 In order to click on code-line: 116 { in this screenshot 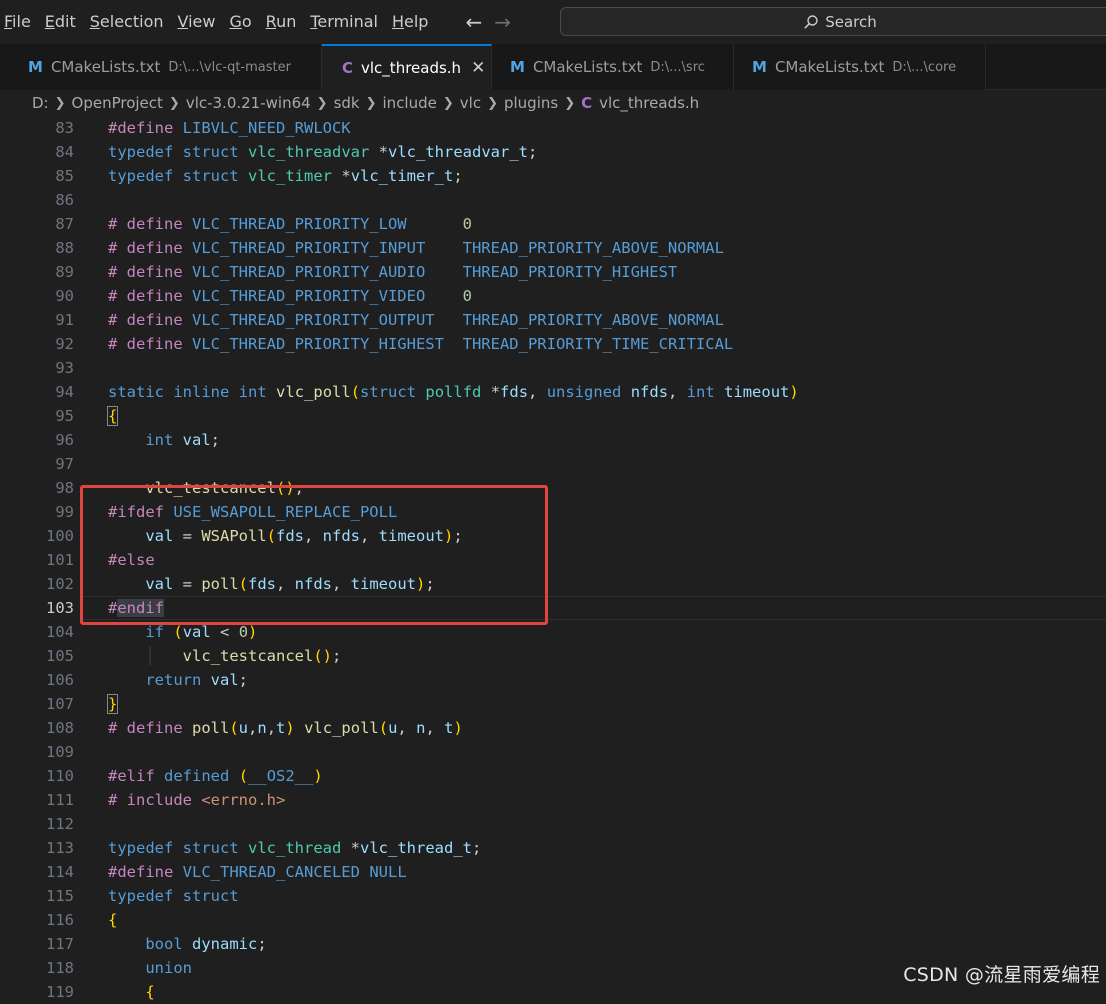, I will do `click(553, 920)`.